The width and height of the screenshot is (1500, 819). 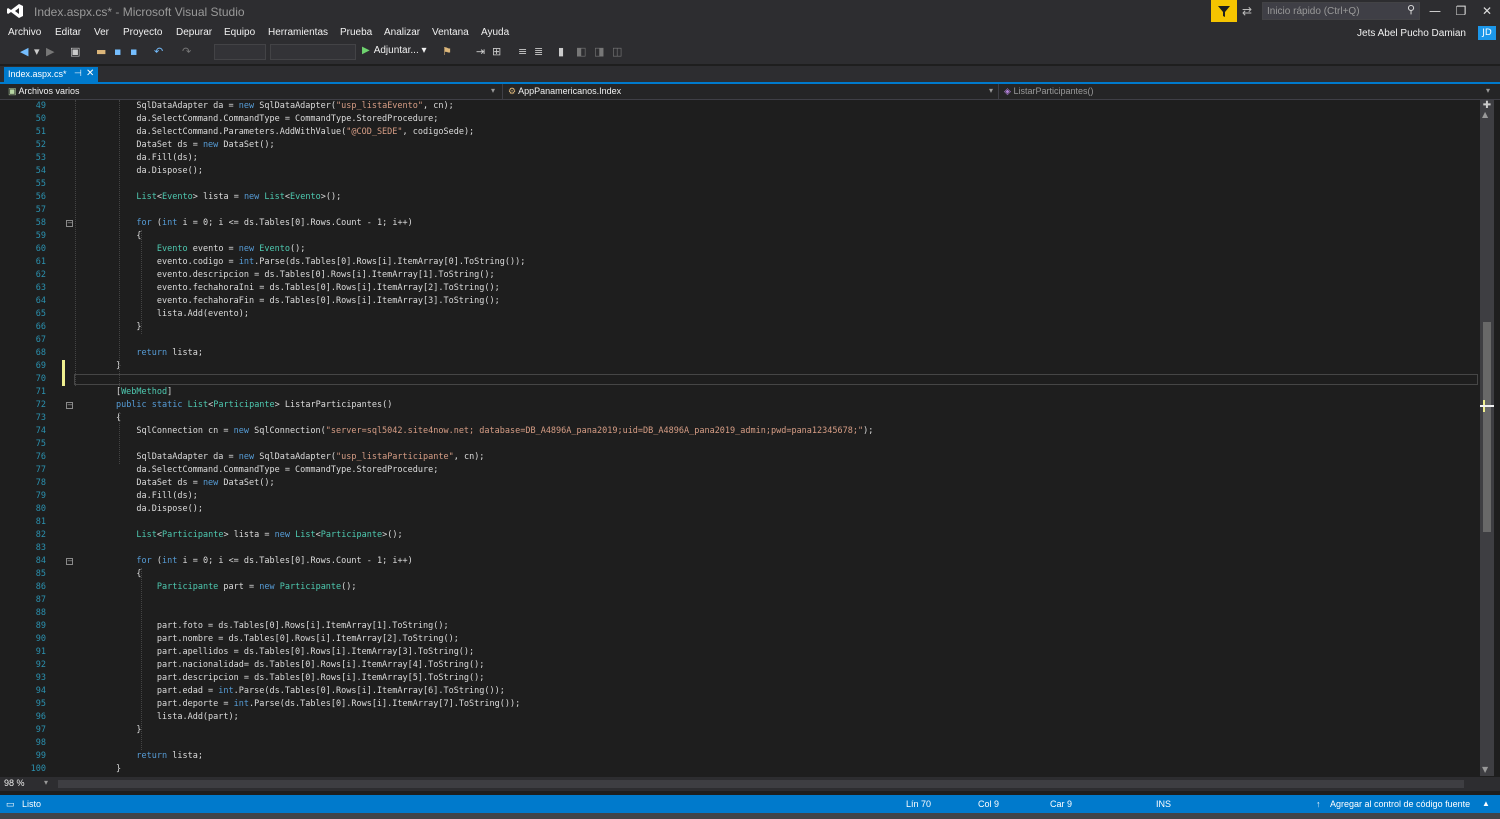 I want to click on code-line: 97 }, so click(x=740, y=730).